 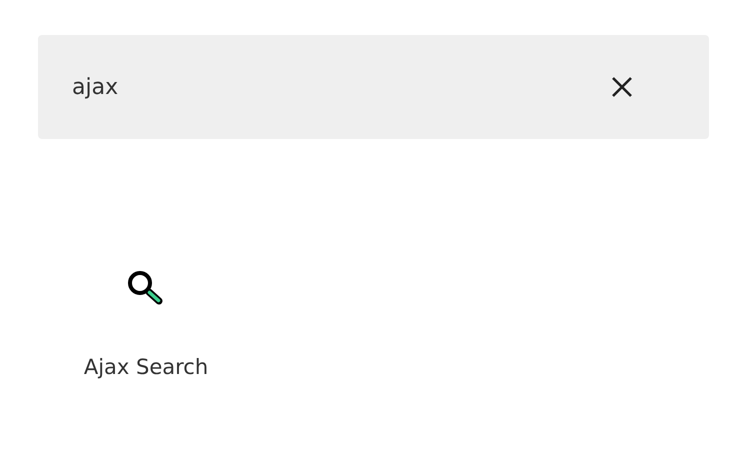 I want to click on result-label: Ajax Search, so click(x=146, y=367).